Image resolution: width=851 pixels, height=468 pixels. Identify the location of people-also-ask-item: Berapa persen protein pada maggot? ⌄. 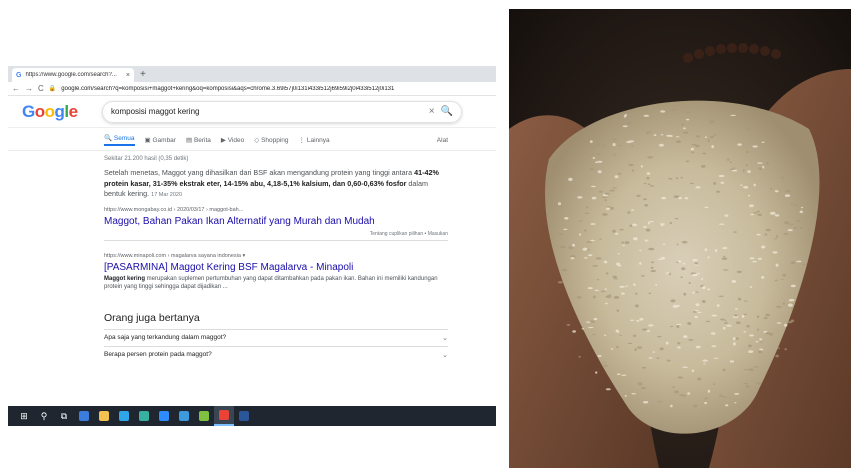
(276, 354).